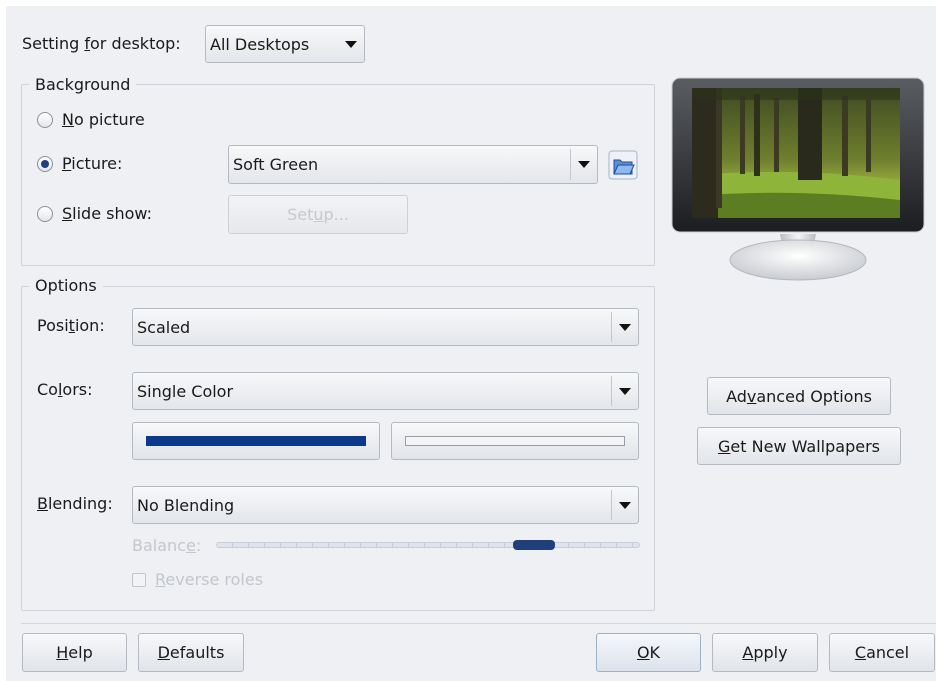 Image resolution: width=936 pixels, height=681 pixels. I want to click on slide-show-label: Slide show:, so click(107, 214).